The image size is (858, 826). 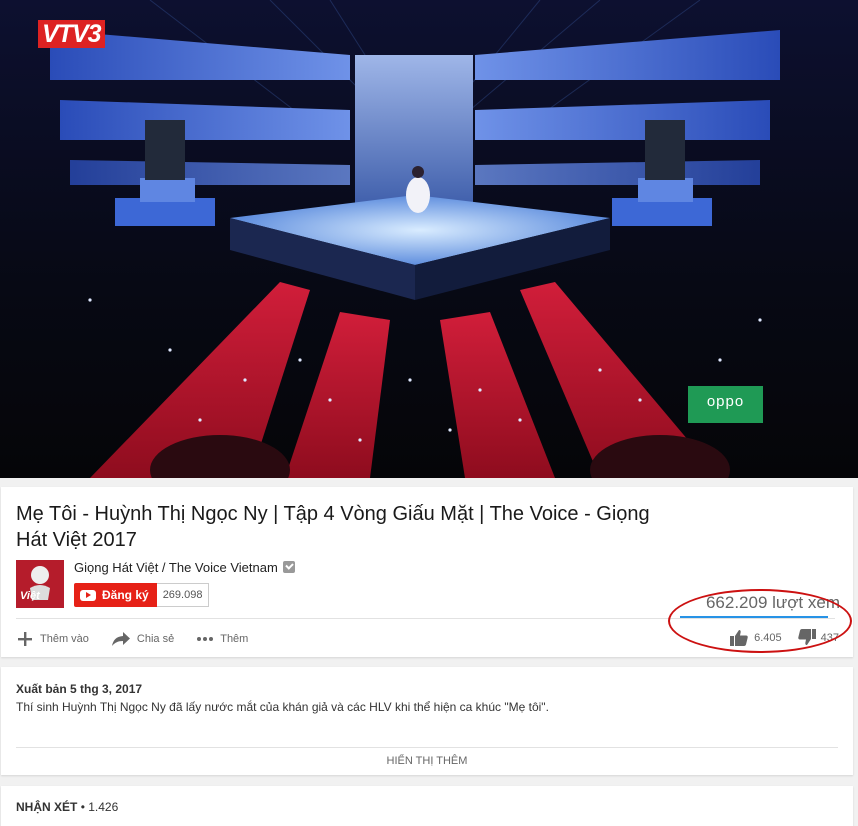 I want to click on add-to-button: Thêm vào, so click(x=52, y=639).